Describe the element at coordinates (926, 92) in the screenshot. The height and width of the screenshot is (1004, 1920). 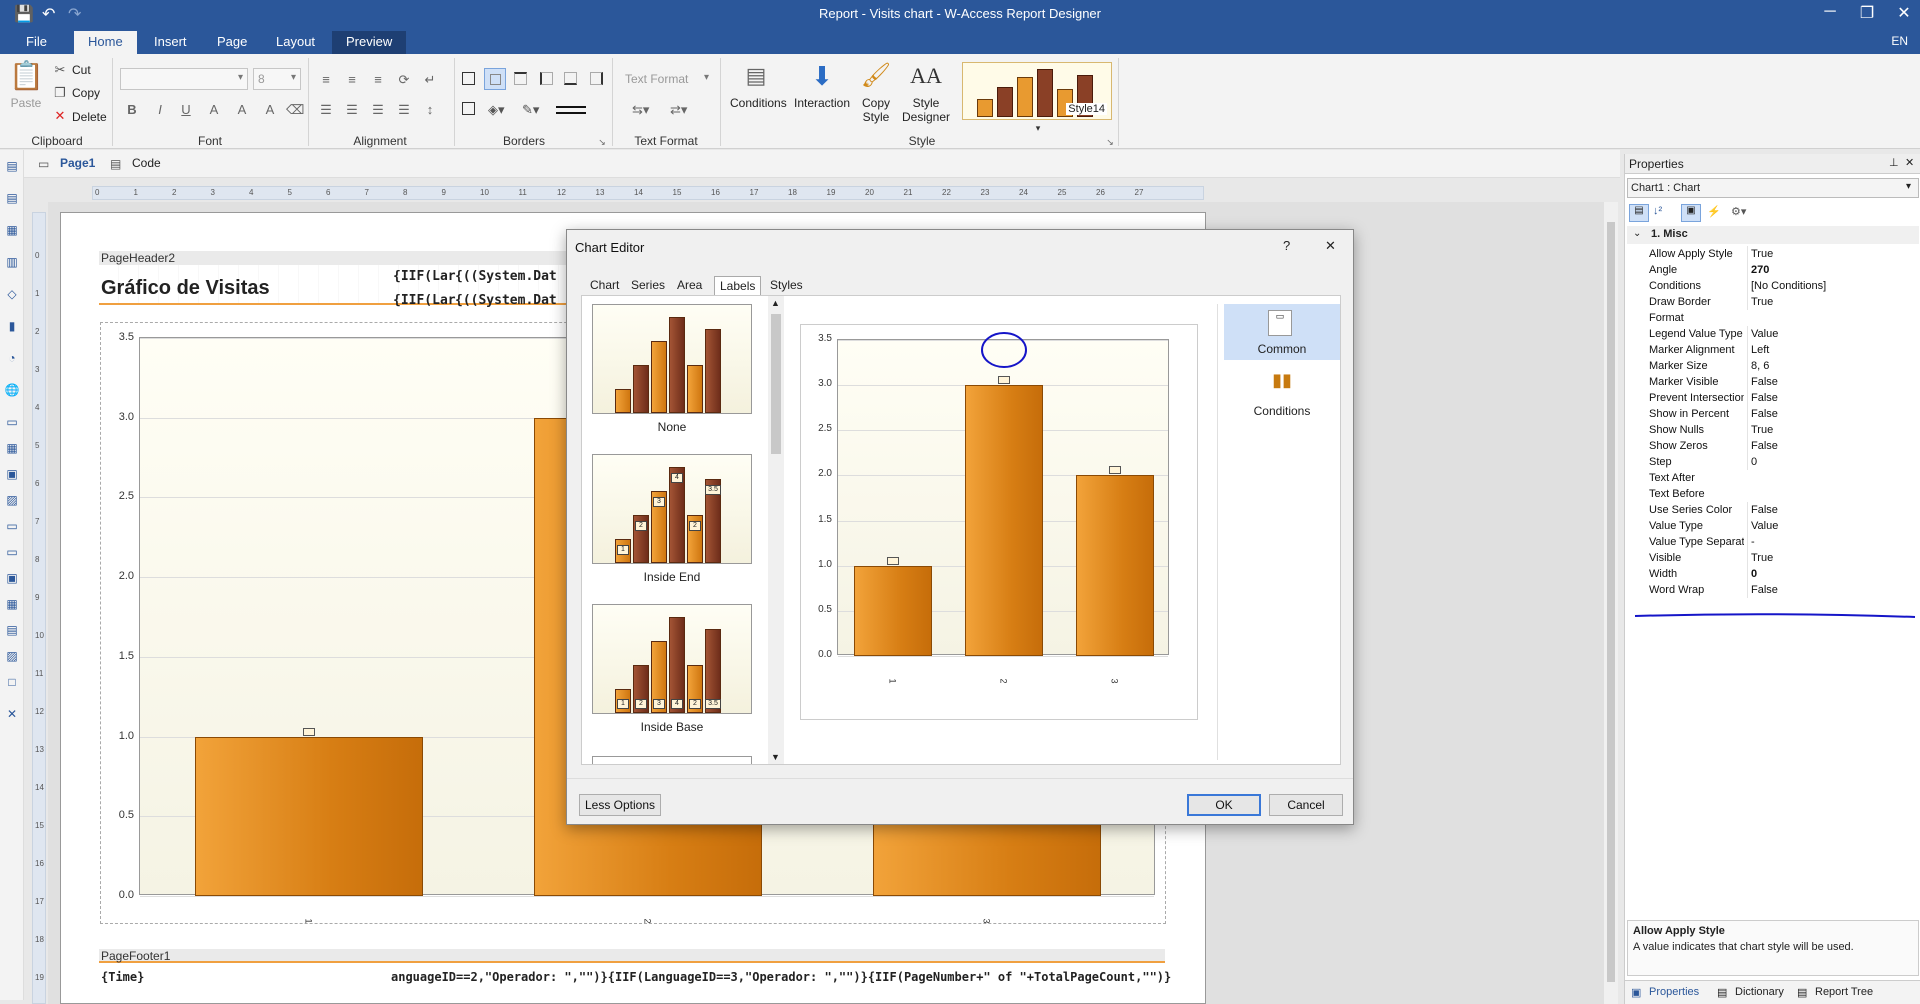
I see `style-designer-button: AA Style Designer` at that location.